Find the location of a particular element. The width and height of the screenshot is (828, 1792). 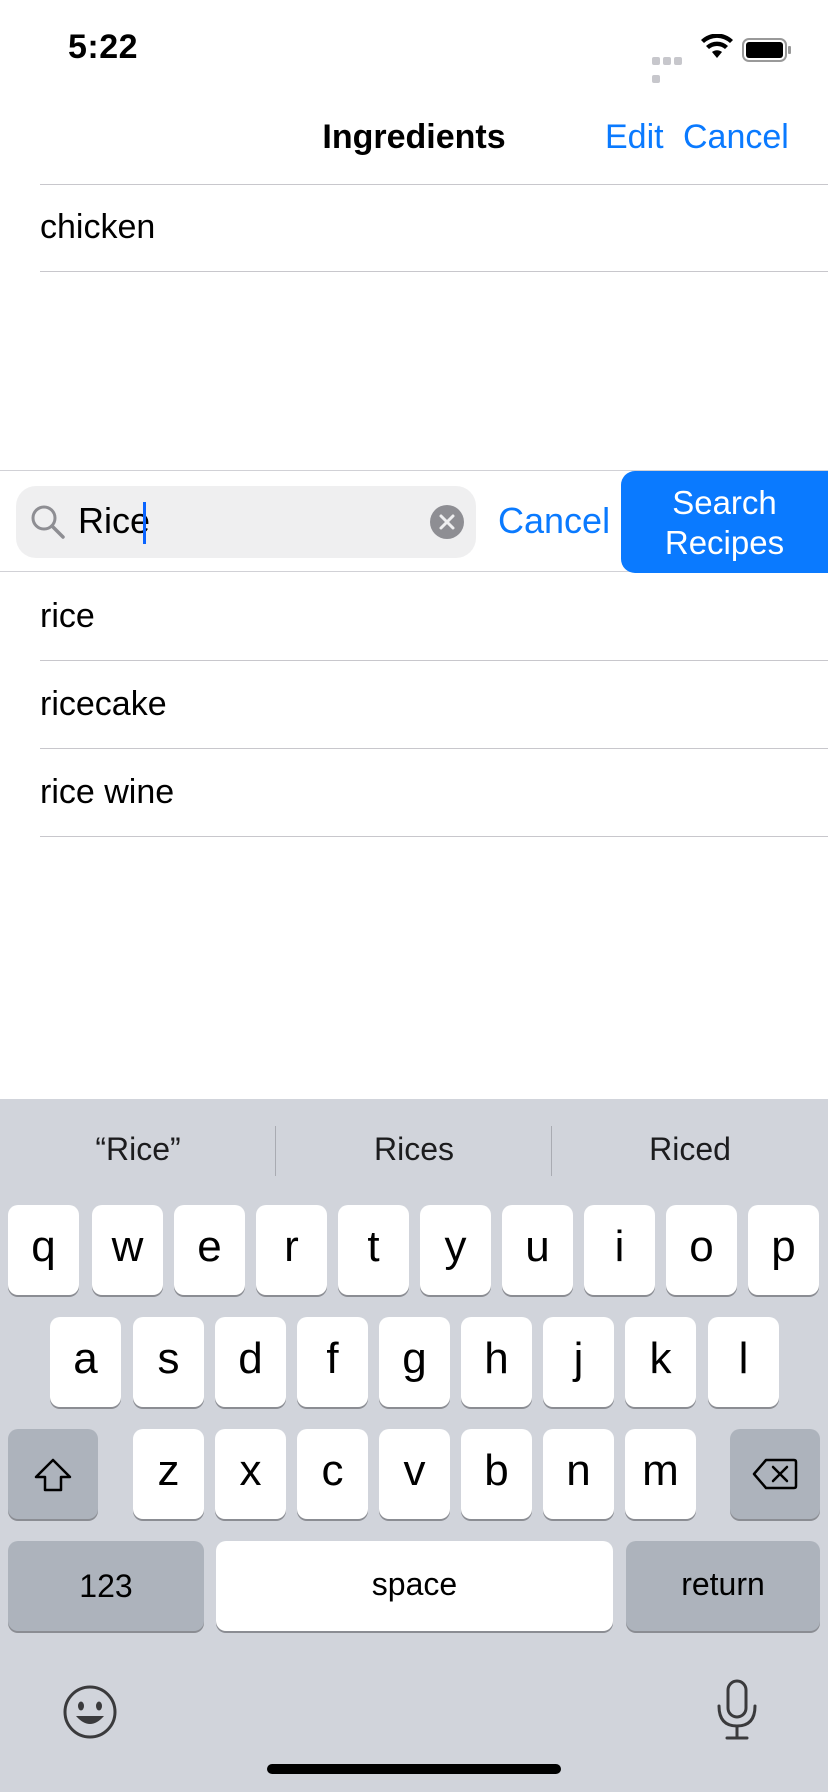

key-x: x is located at coordinates (250, 1474).